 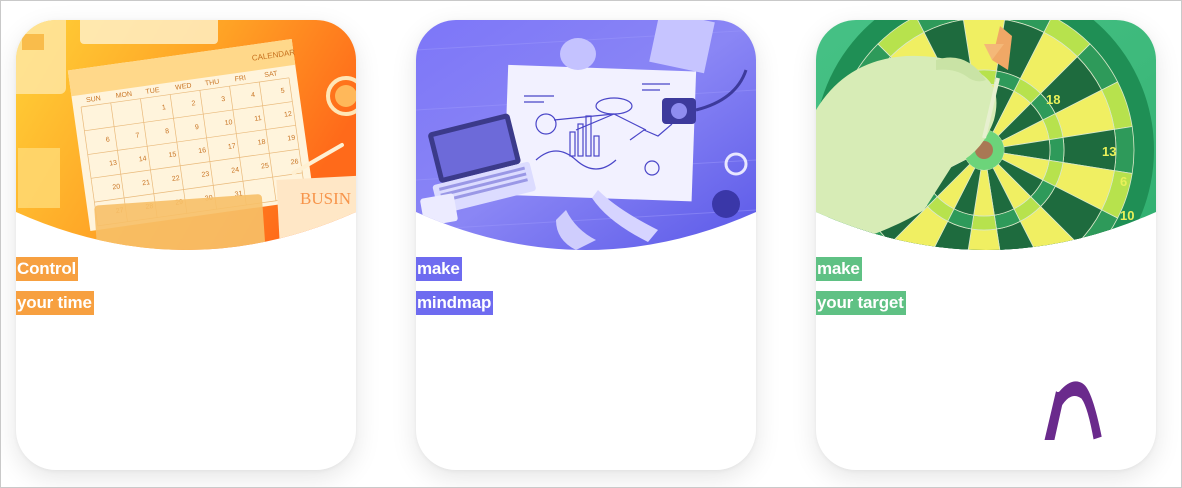 I want to click on calendar-day: 22, so click(x=176, y=179).